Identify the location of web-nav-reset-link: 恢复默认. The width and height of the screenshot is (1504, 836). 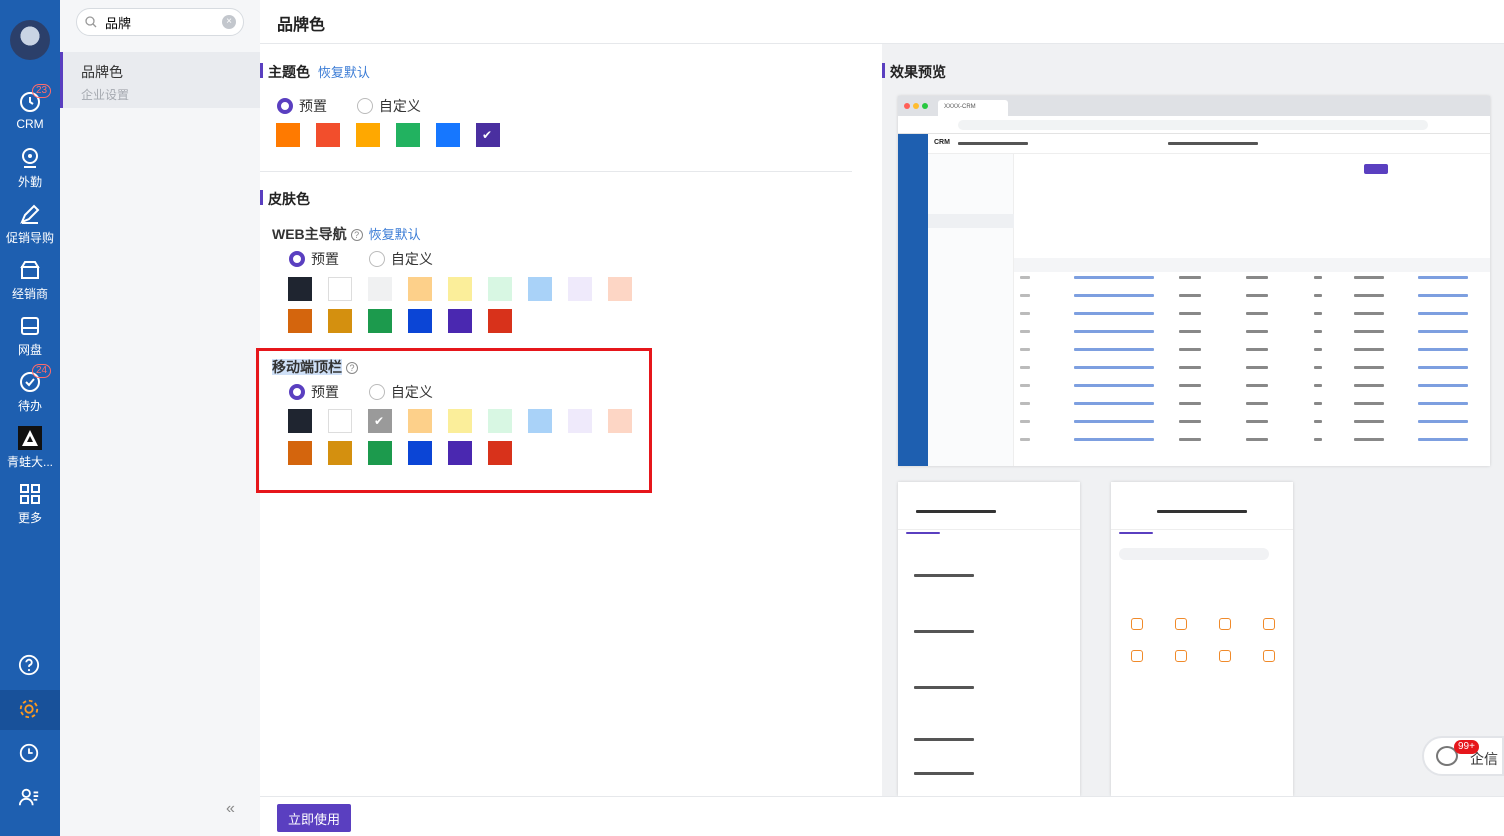
(395, 234).